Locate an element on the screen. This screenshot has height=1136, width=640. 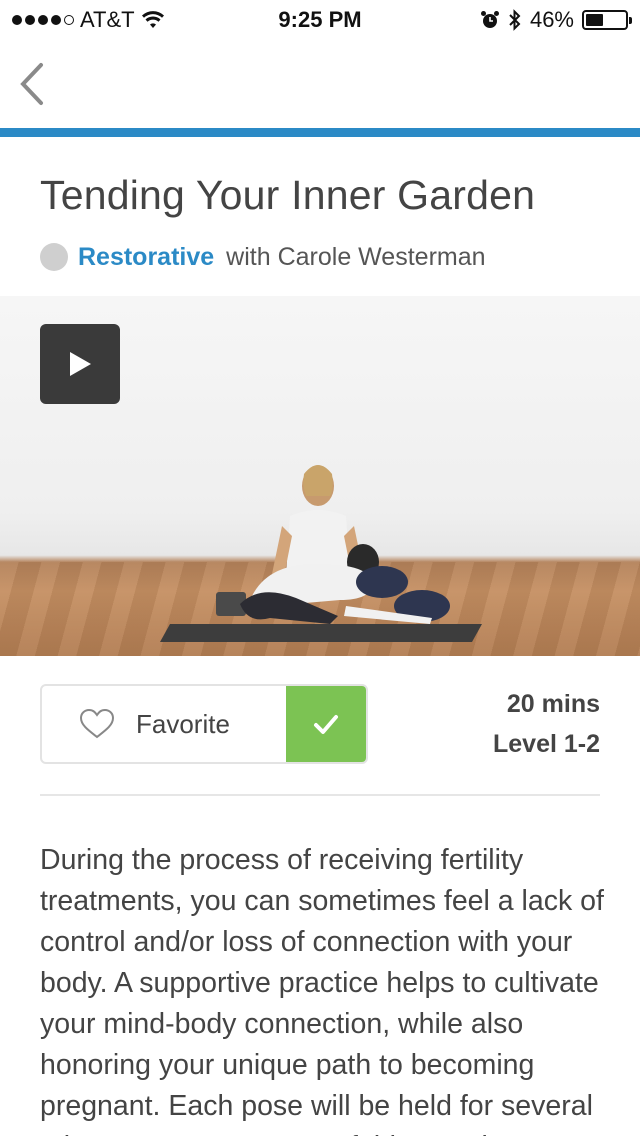
divider is located at coordinates (320, 795).